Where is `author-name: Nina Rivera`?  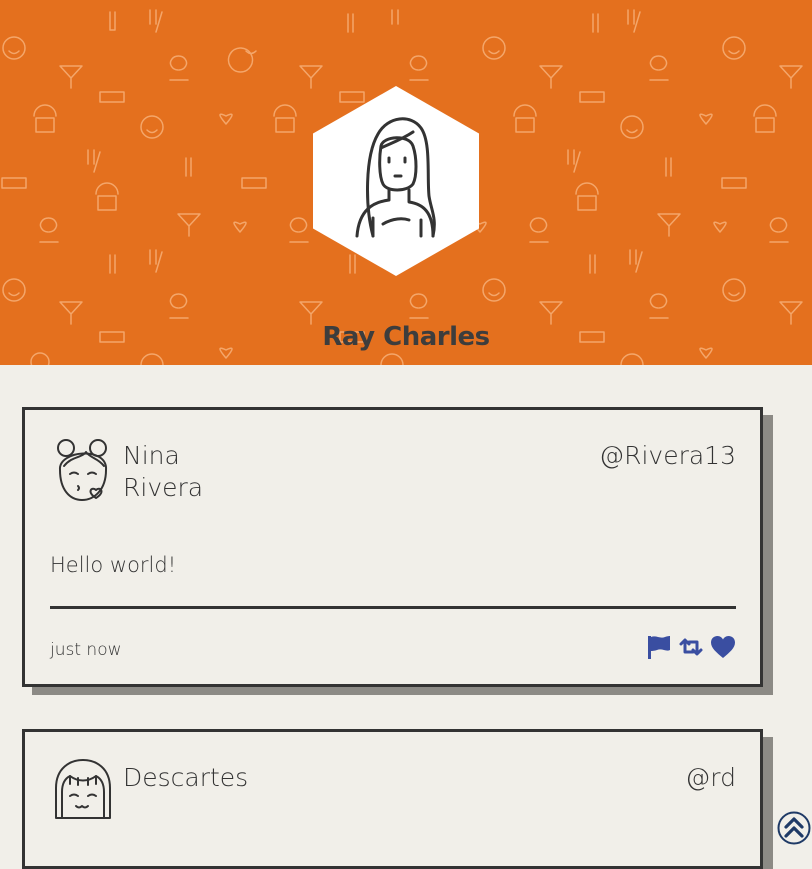
author-name: Nina Rivera is located at coordinates (223, 472).